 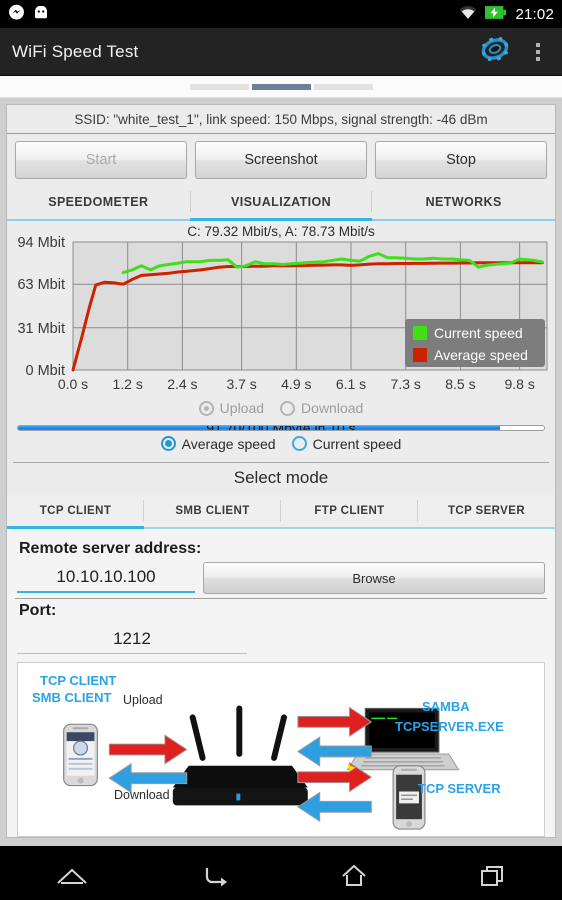 I want to click on mode-tab-tcp-client: TCP CLIENT, so click(x=75, y=512).